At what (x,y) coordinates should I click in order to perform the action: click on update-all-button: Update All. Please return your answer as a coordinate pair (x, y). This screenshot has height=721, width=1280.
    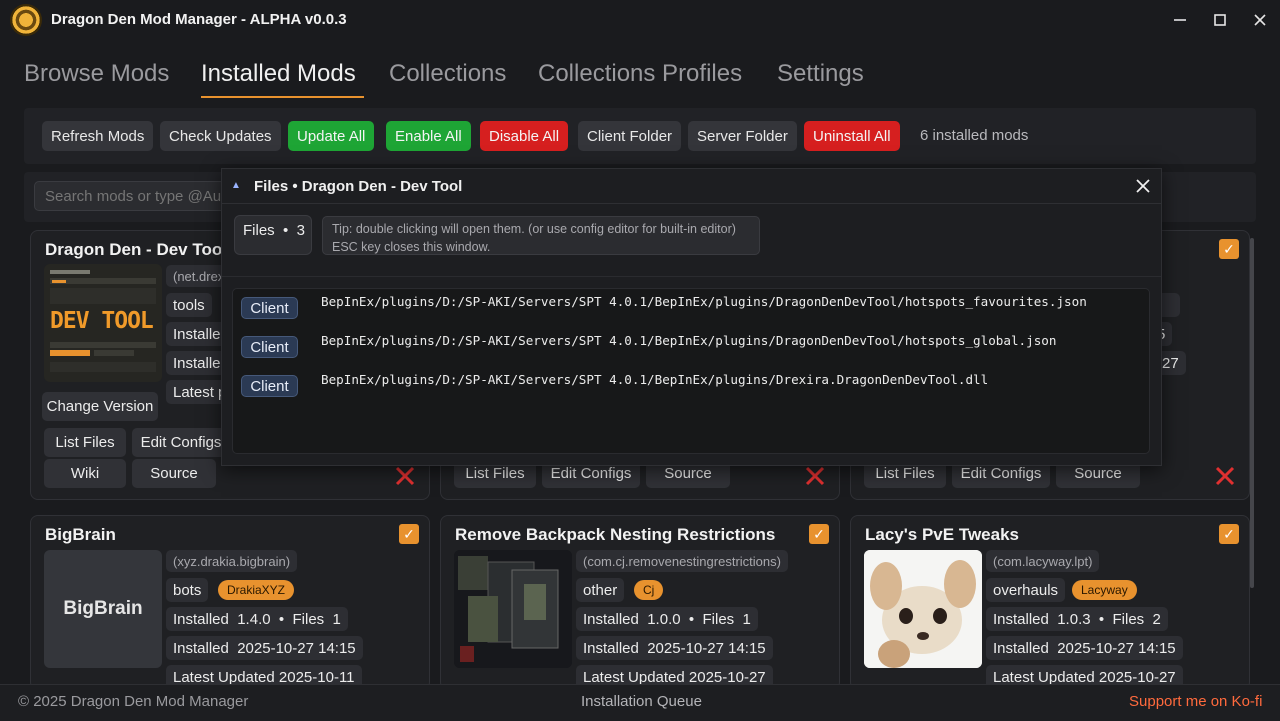
    Looking at the image, I should click on (331, 136).